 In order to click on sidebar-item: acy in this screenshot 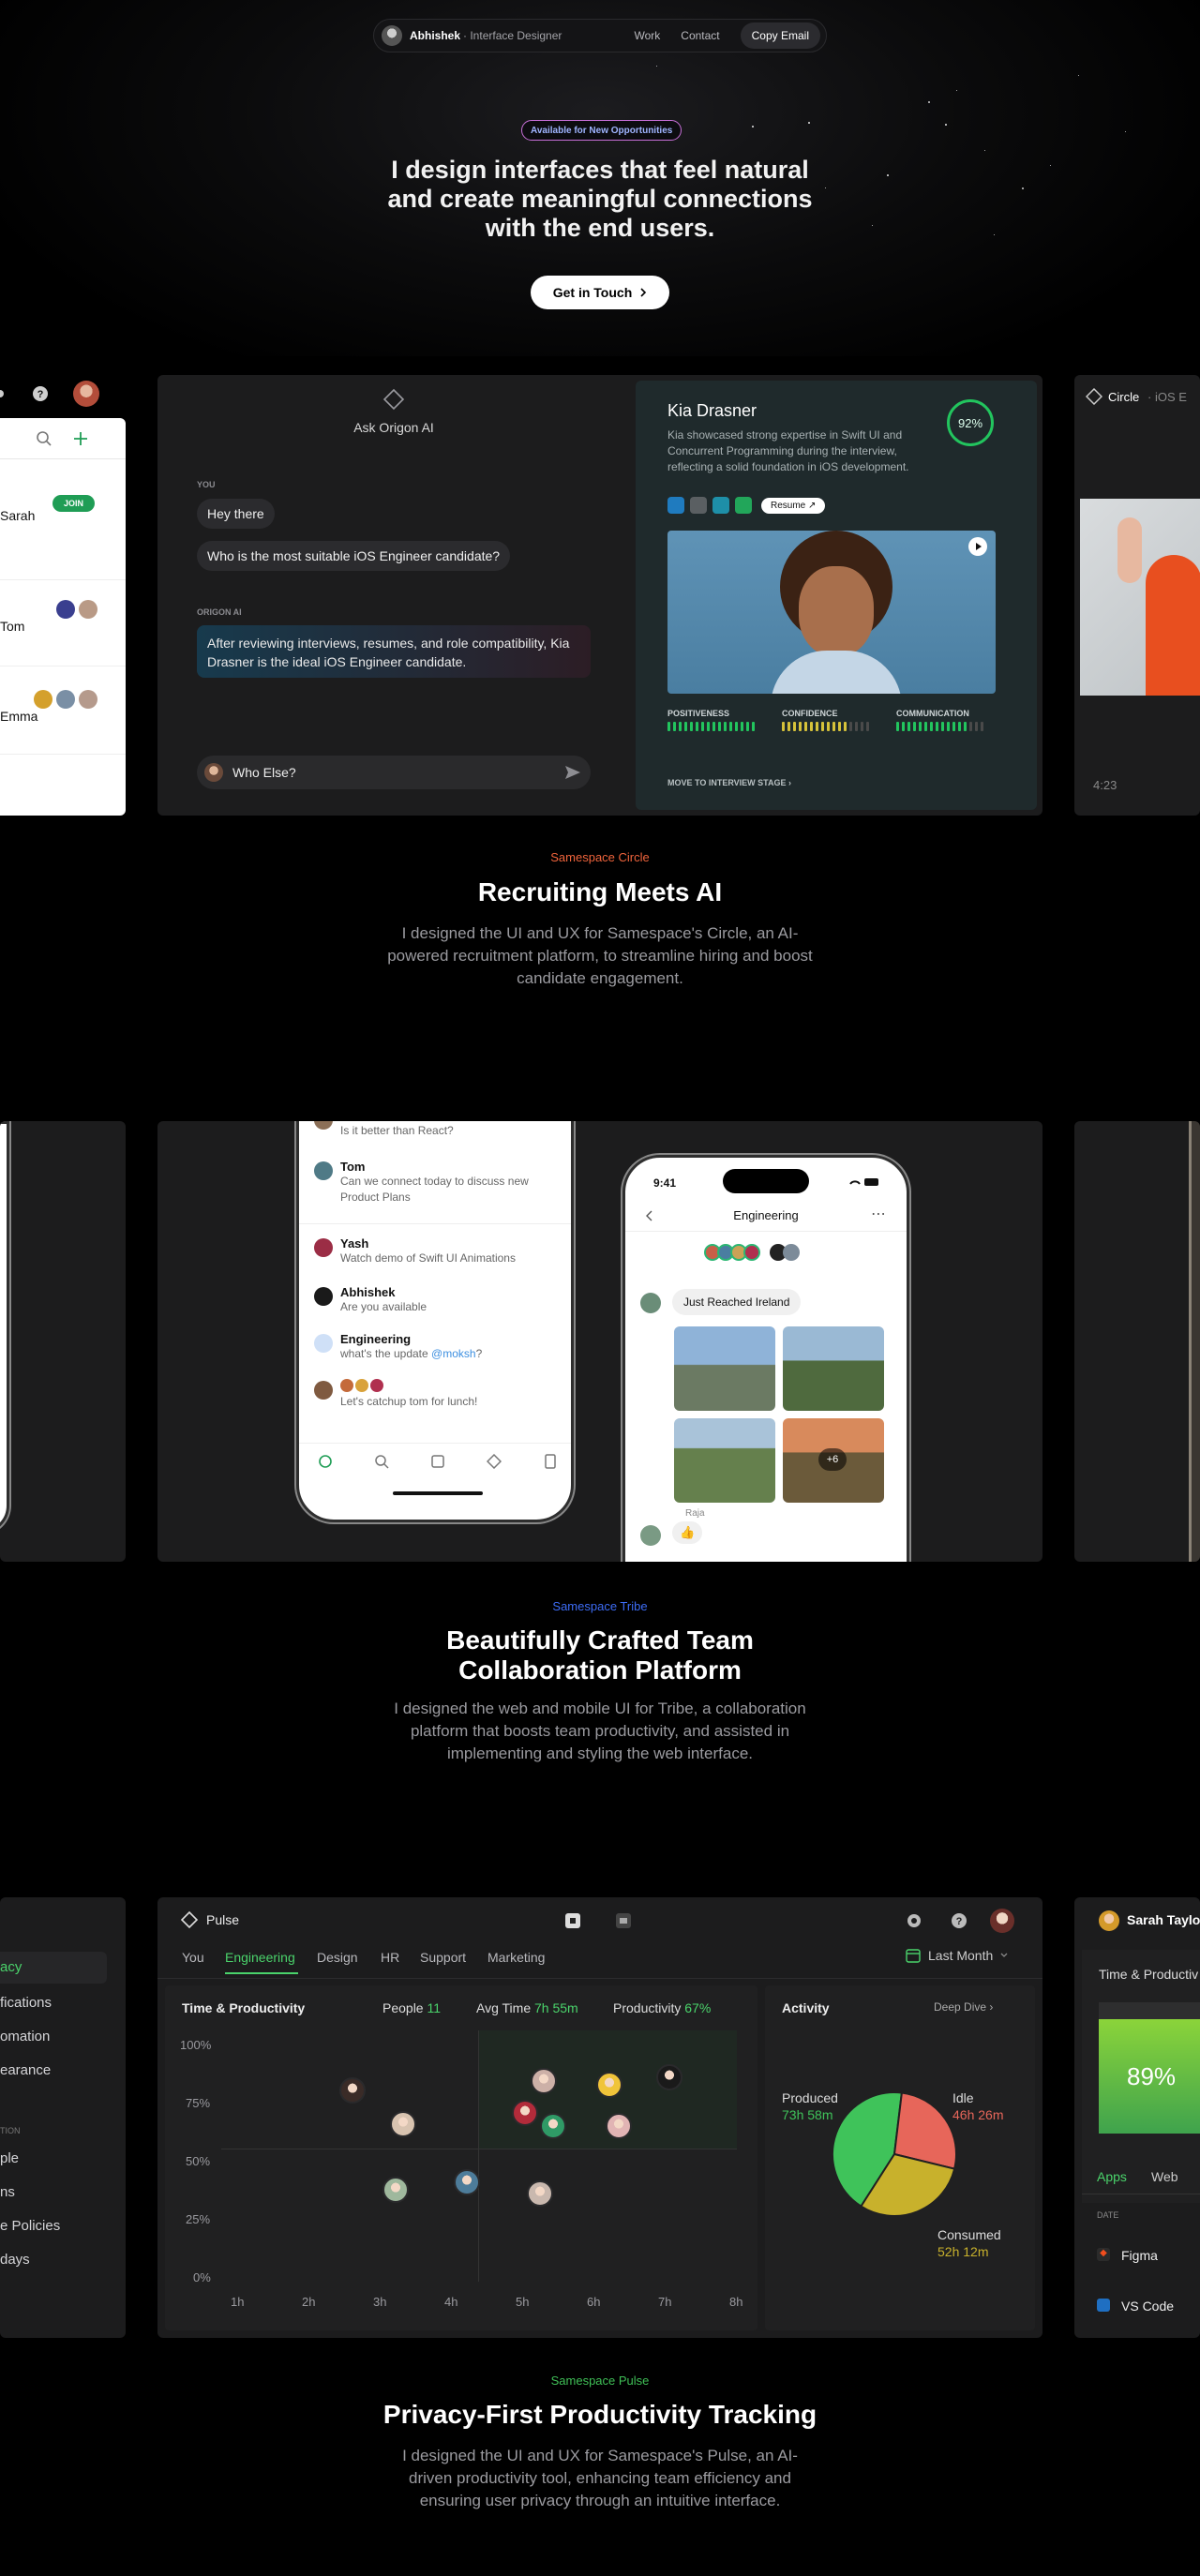, I will do `click(11, 1967)`.